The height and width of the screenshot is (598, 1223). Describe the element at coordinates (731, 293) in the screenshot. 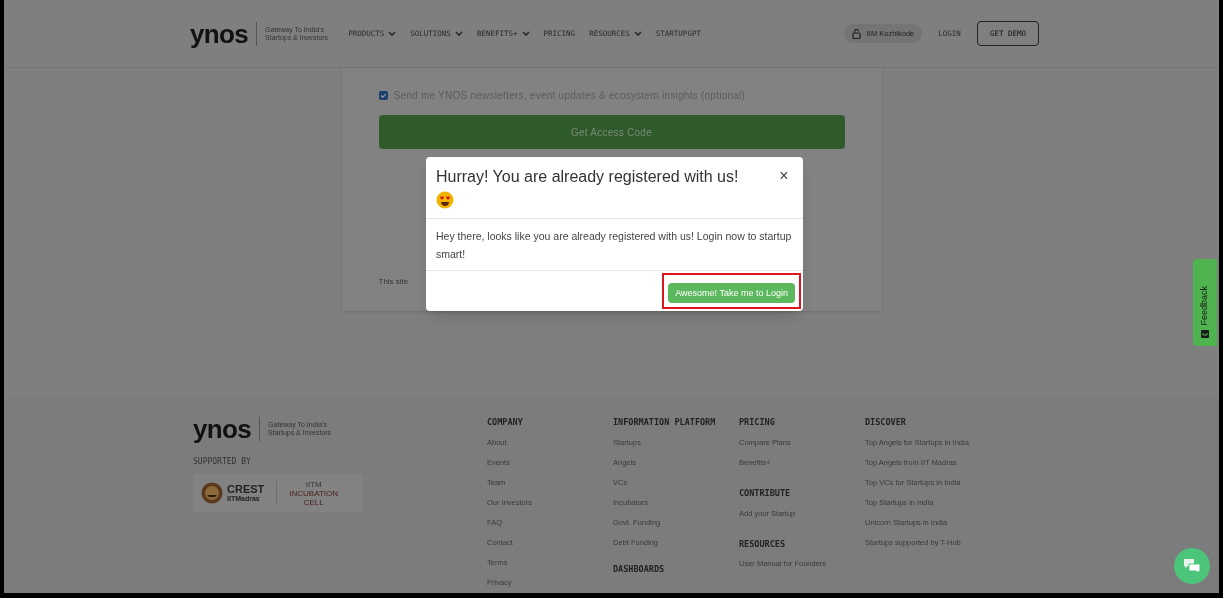

I see `take-me-to-login-button: Awesome! Take me to Login` at that location.